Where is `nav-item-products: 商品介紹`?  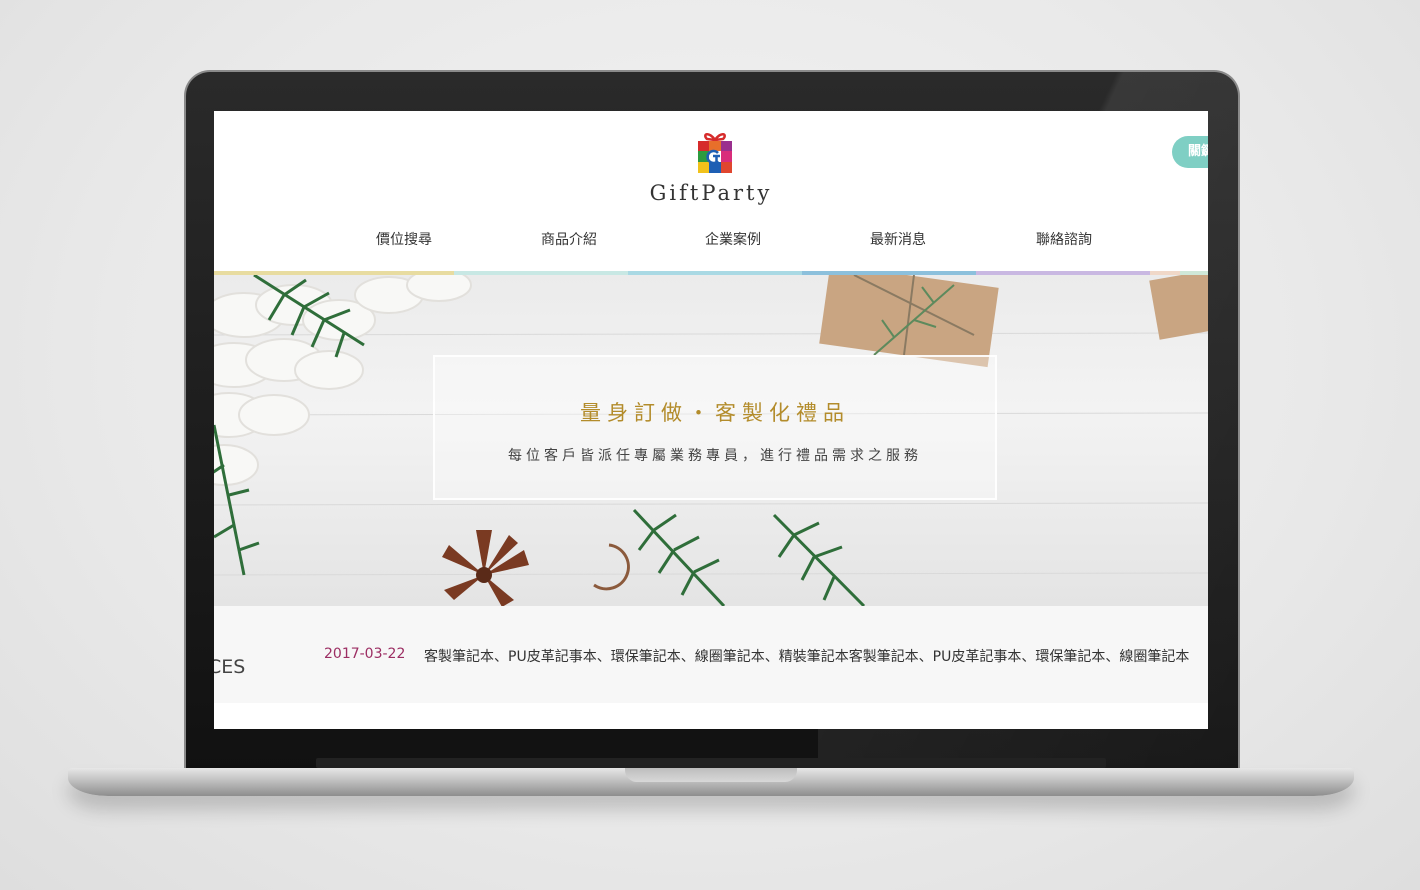
nav-item-products: 商品介紹 is located at coordinates (569, 239).